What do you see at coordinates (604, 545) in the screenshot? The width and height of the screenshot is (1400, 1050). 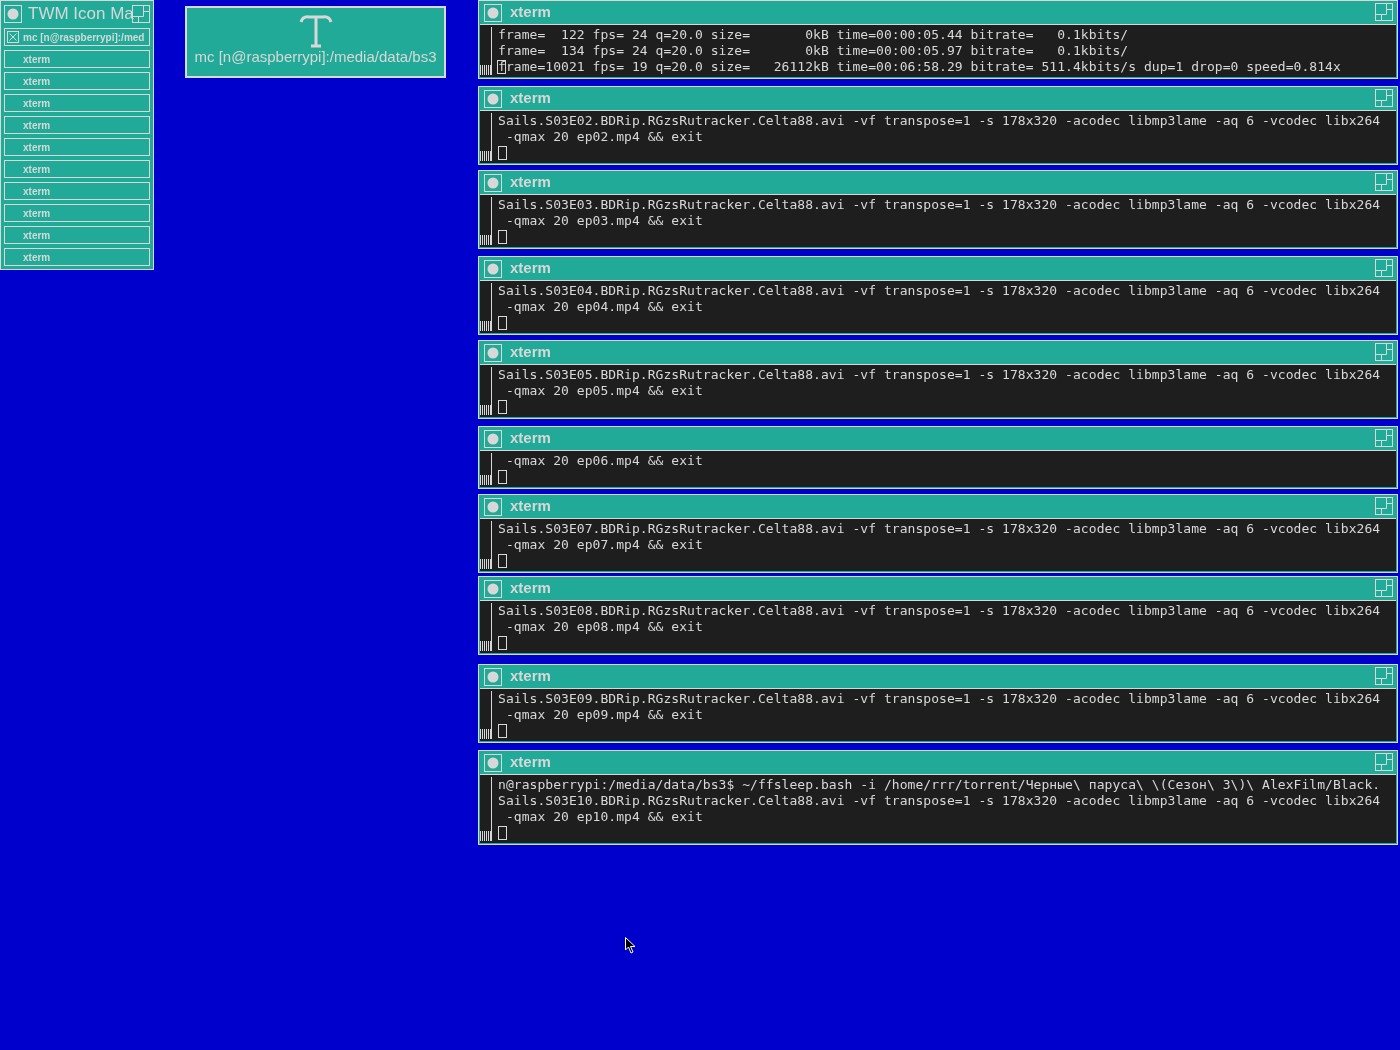 I see `terminal-line: -qmax 20 ep07.mp4 && exit` at bounding box center [604, 545].